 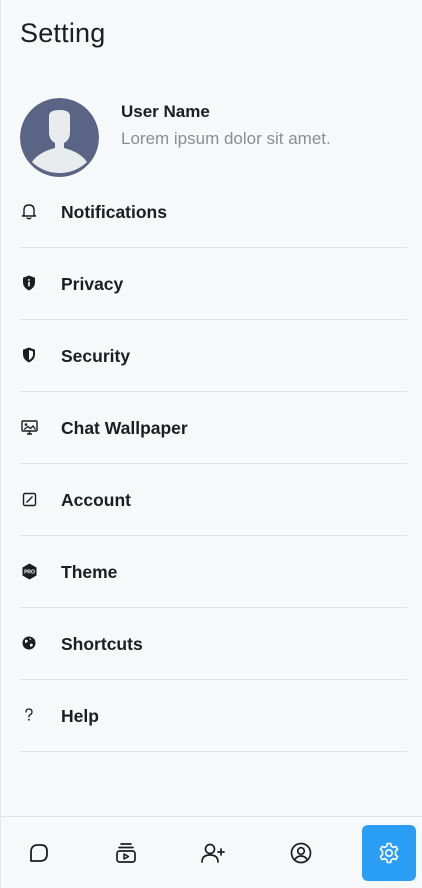 I want to click on menu-item-label: Privacy, so click(x=92, y=284).